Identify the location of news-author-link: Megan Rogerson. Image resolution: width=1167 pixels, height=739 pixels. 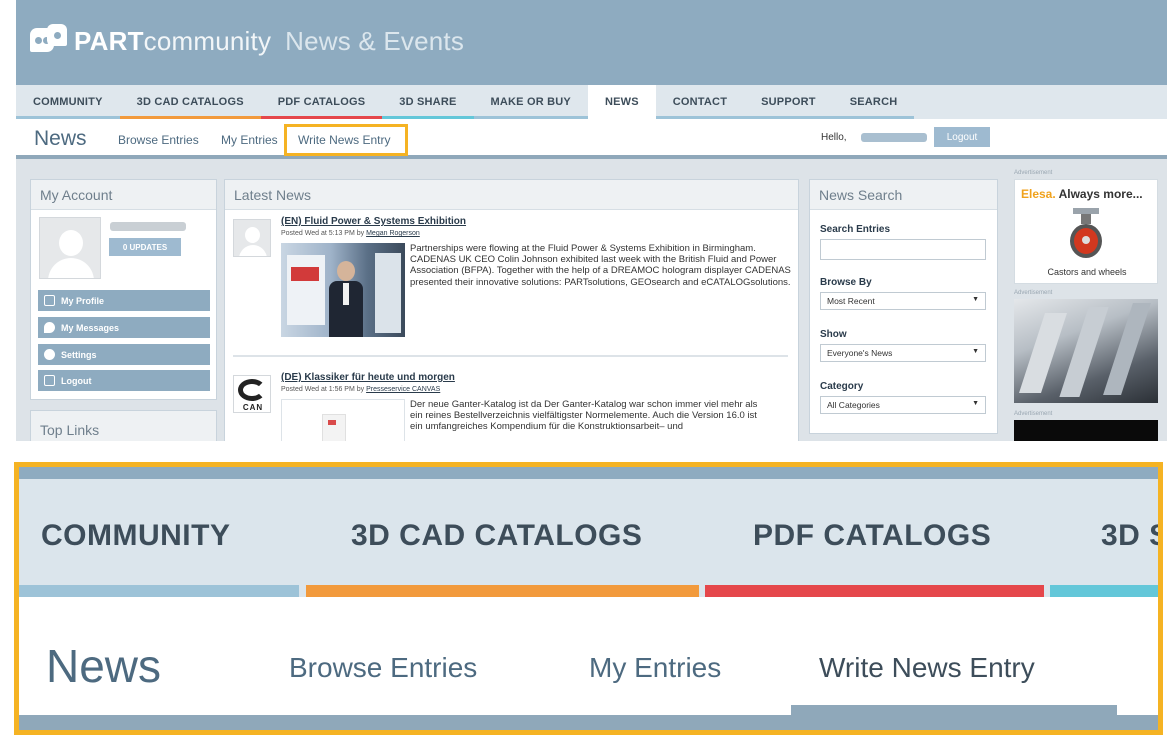
(393, 233).